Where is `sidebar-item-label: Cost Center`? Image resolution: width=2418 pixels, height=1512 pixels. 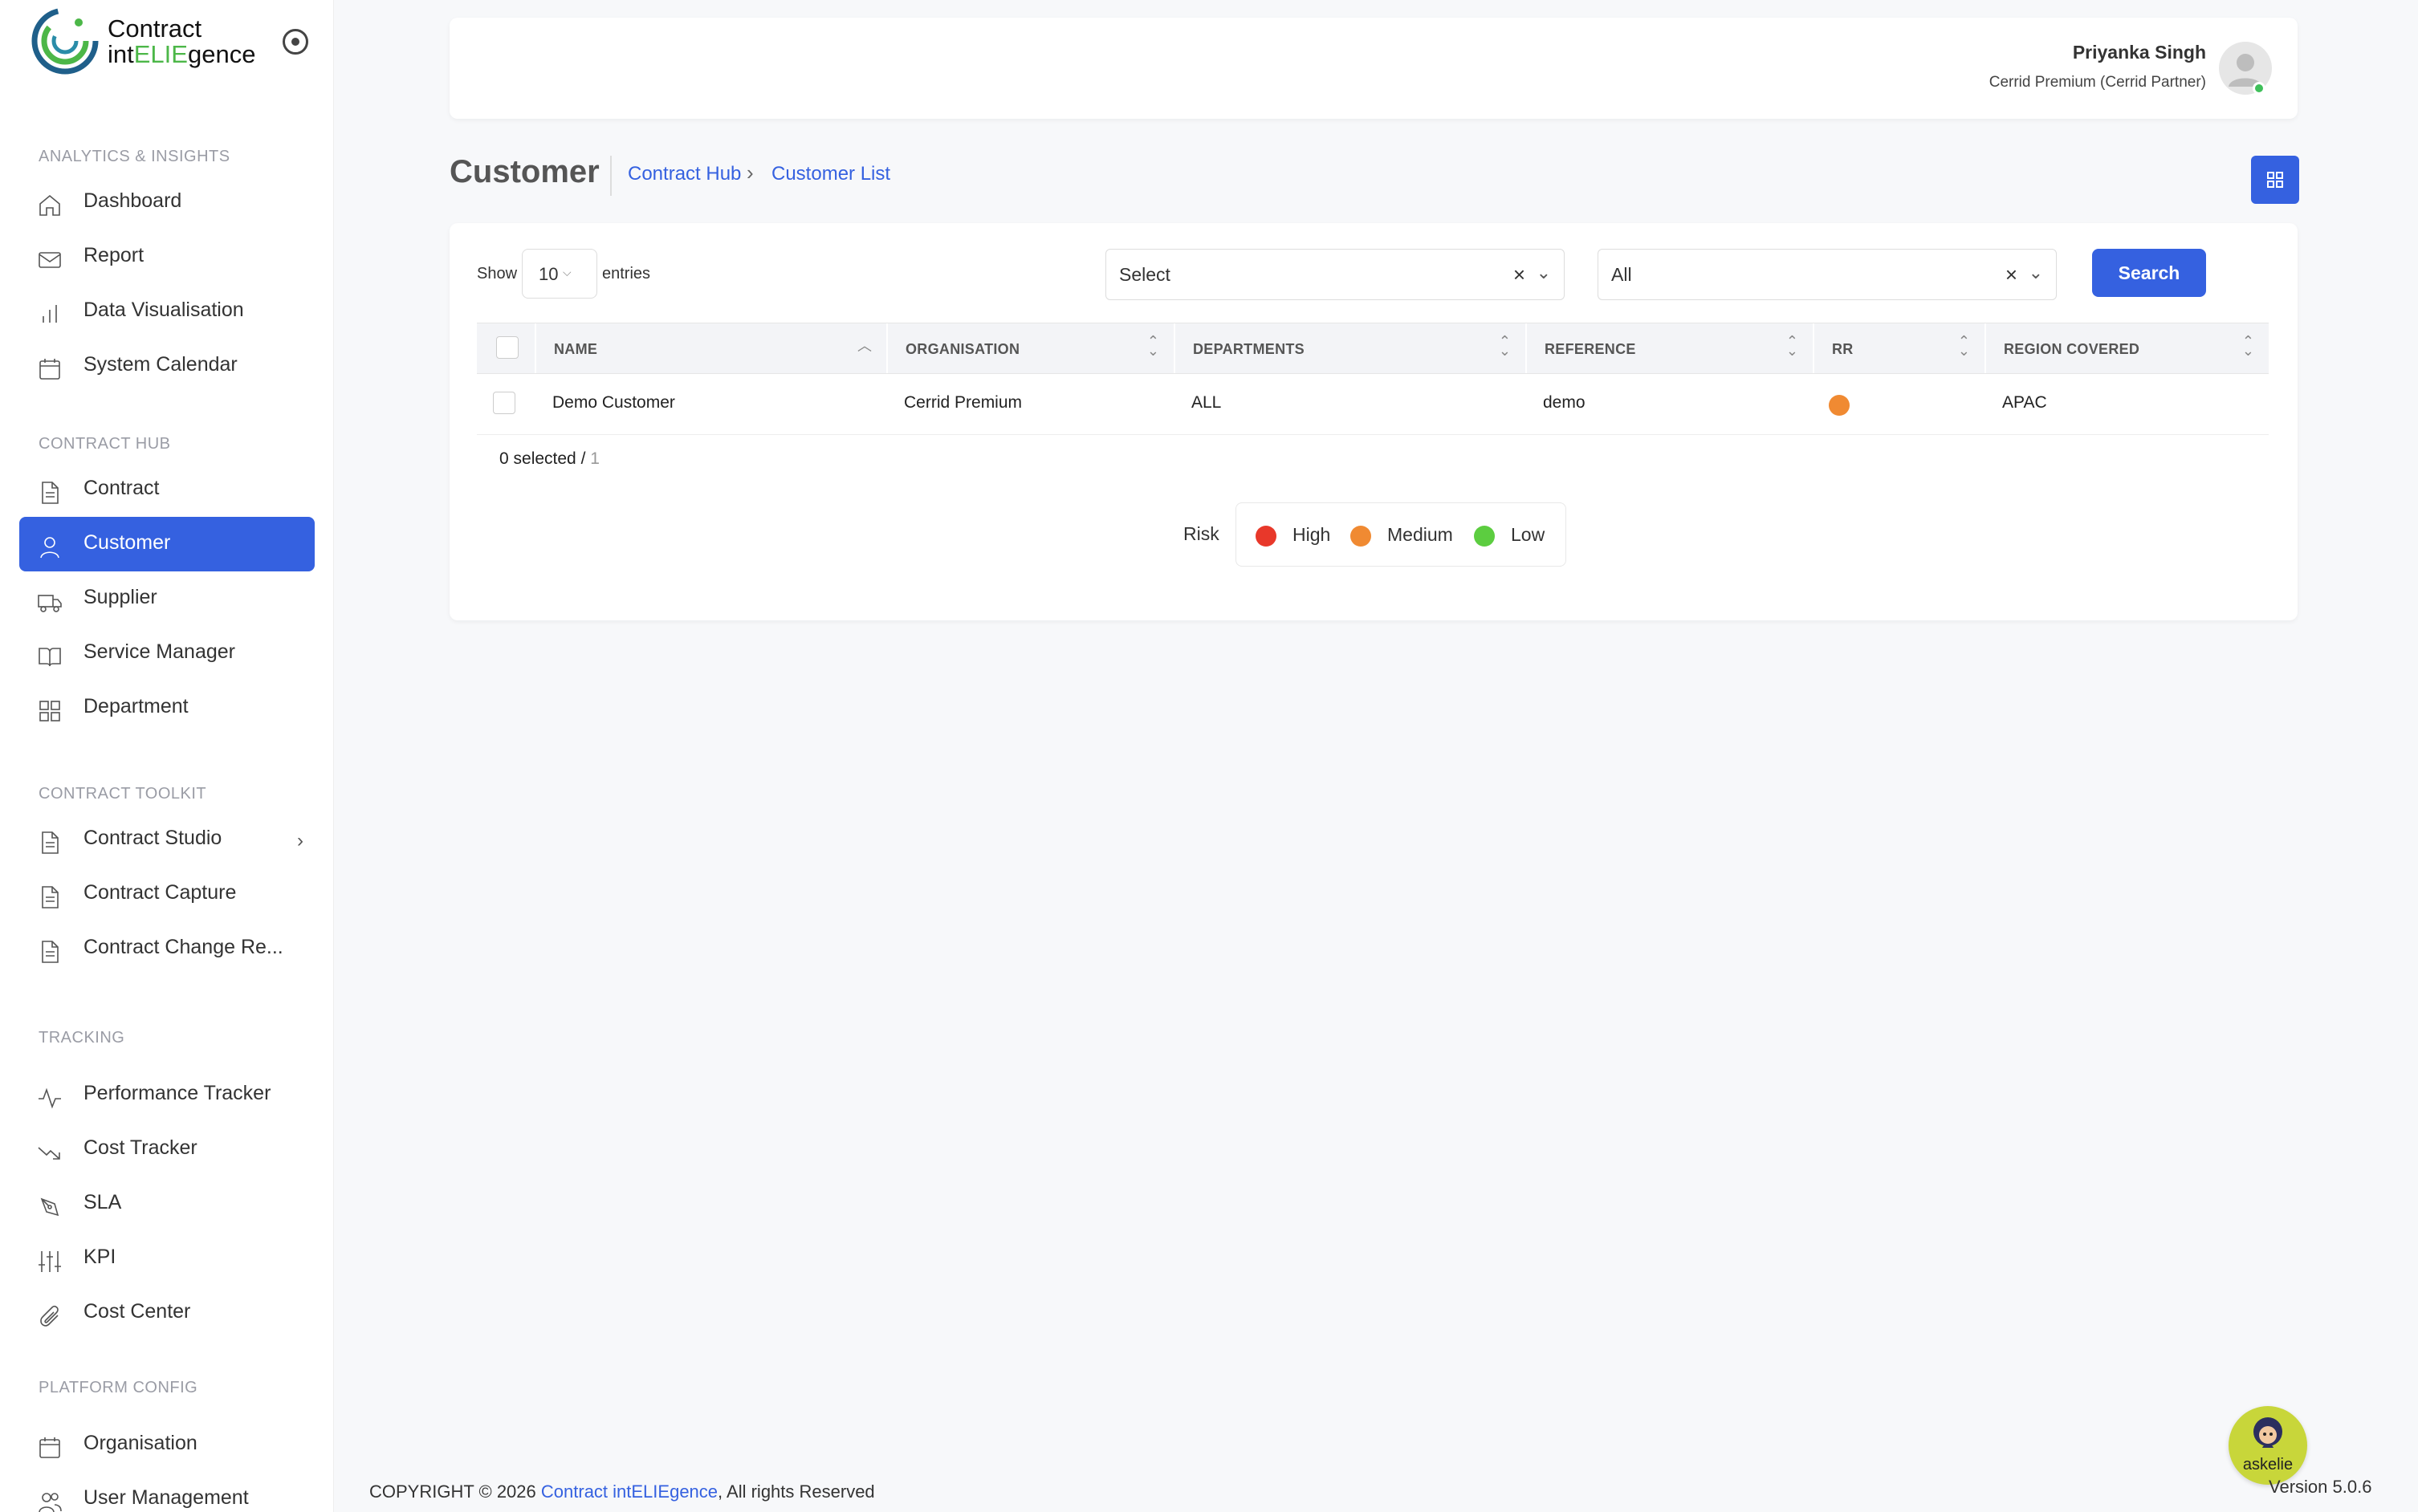 sidebar-item-label: Cost Center is located at coordinates (137, 1311).